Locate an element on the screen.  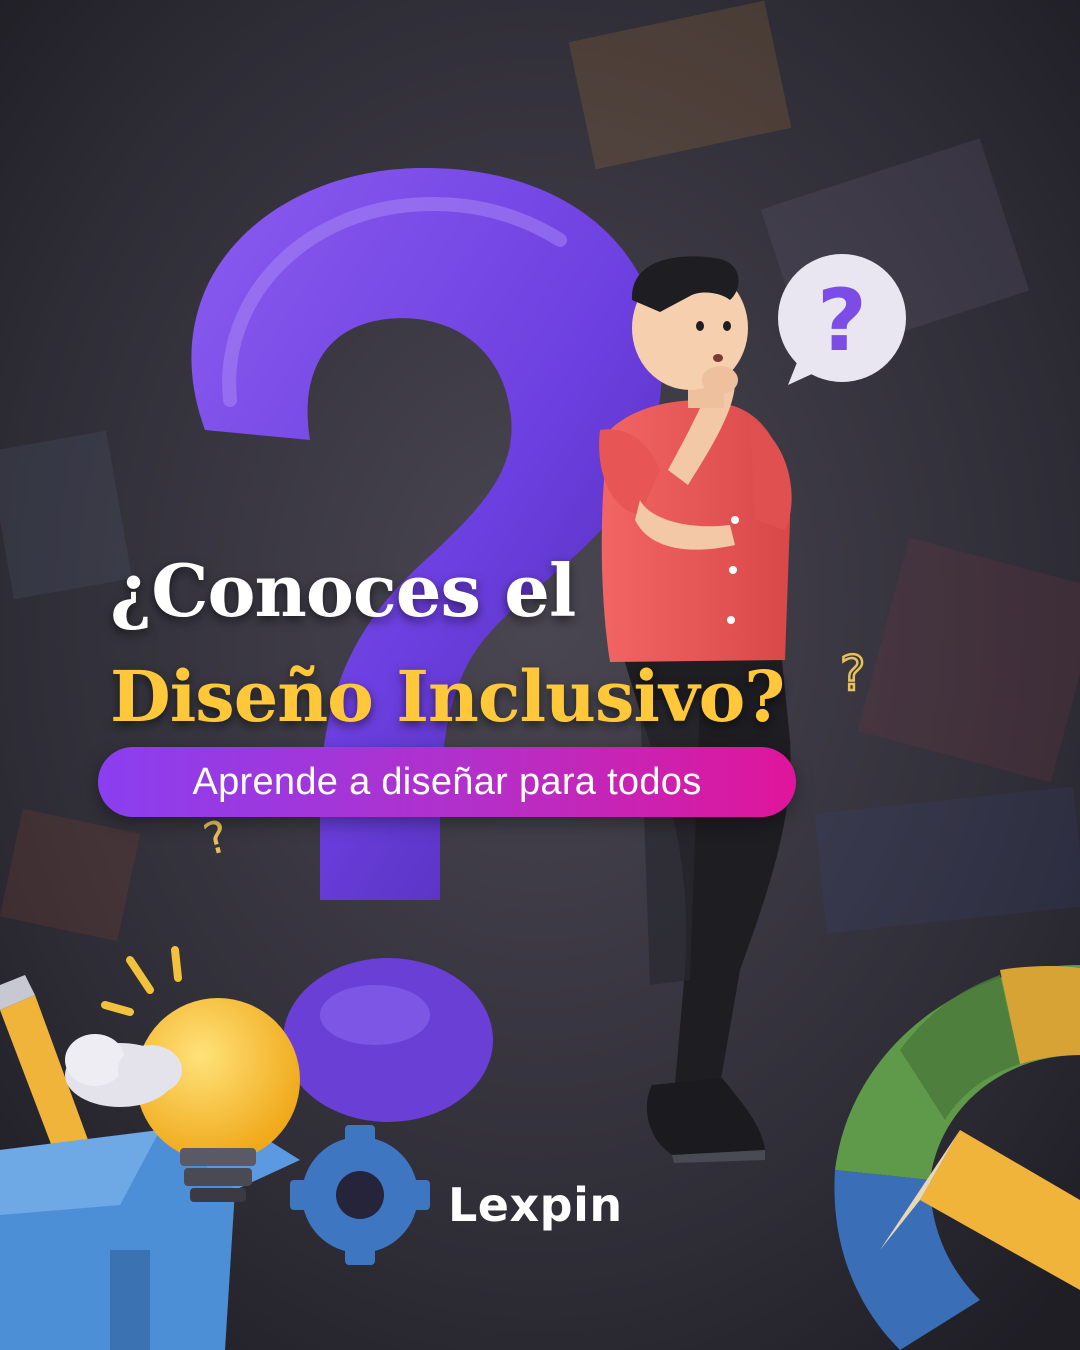
subtitle-pill: Aprende a diseñar para todos is located at coordinates (447, 782).